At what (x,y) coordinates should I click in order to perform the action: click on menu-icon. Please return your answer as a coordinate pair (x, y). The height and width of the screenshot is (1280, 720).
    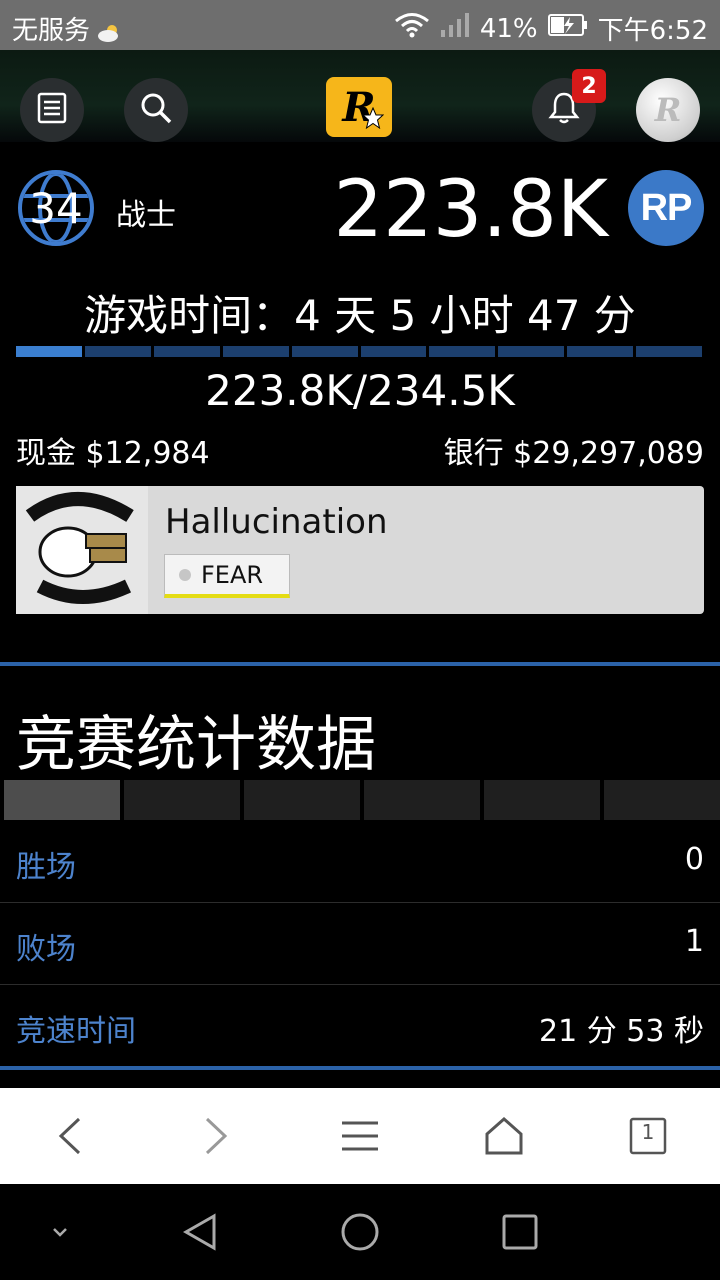
    Looking at the image, I should click on (52, 110).